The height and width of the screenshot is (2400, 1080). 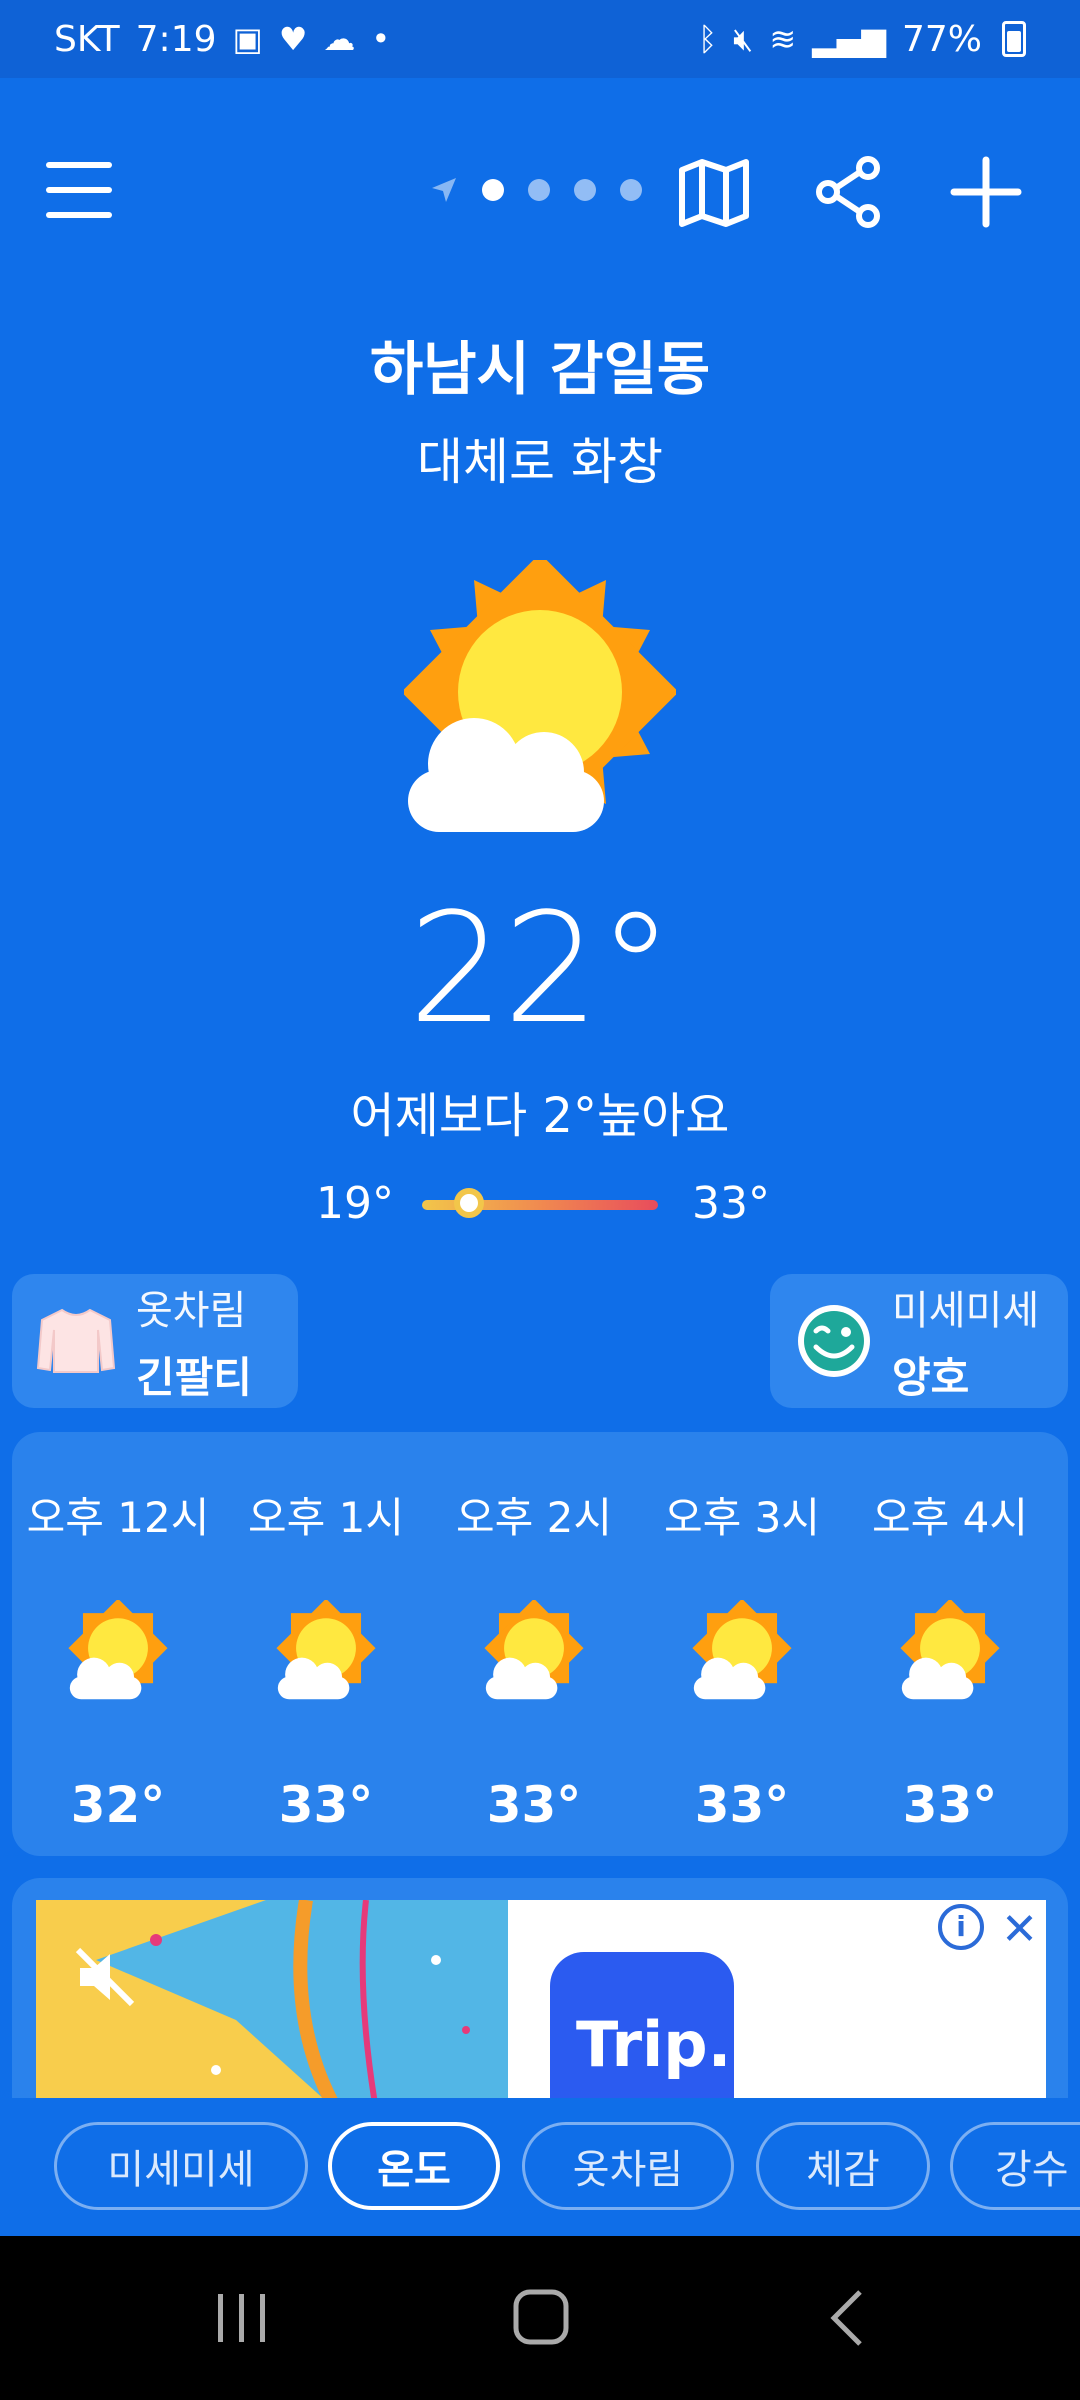 I want to click on recent-apps-icon, so click(x=242, y=2318).